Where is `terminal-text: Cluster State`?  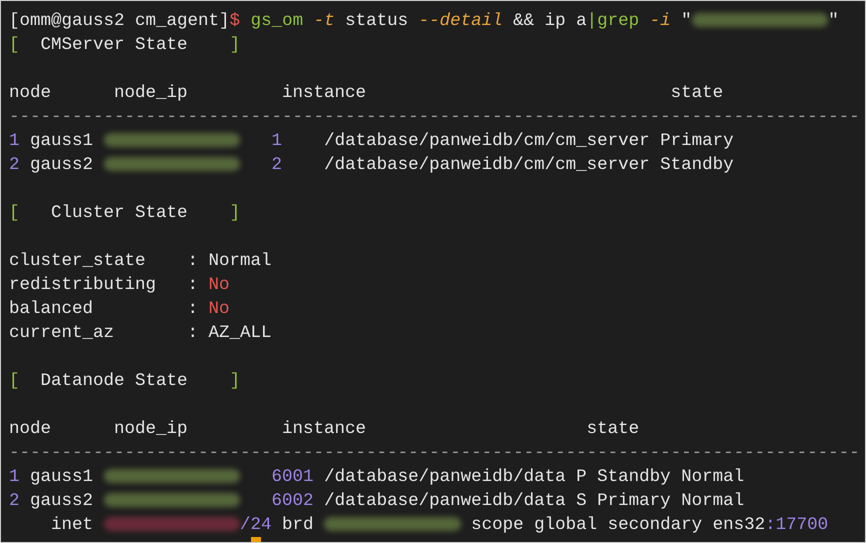 terminal-text: Cluster State is located at coordinates (119, 213).